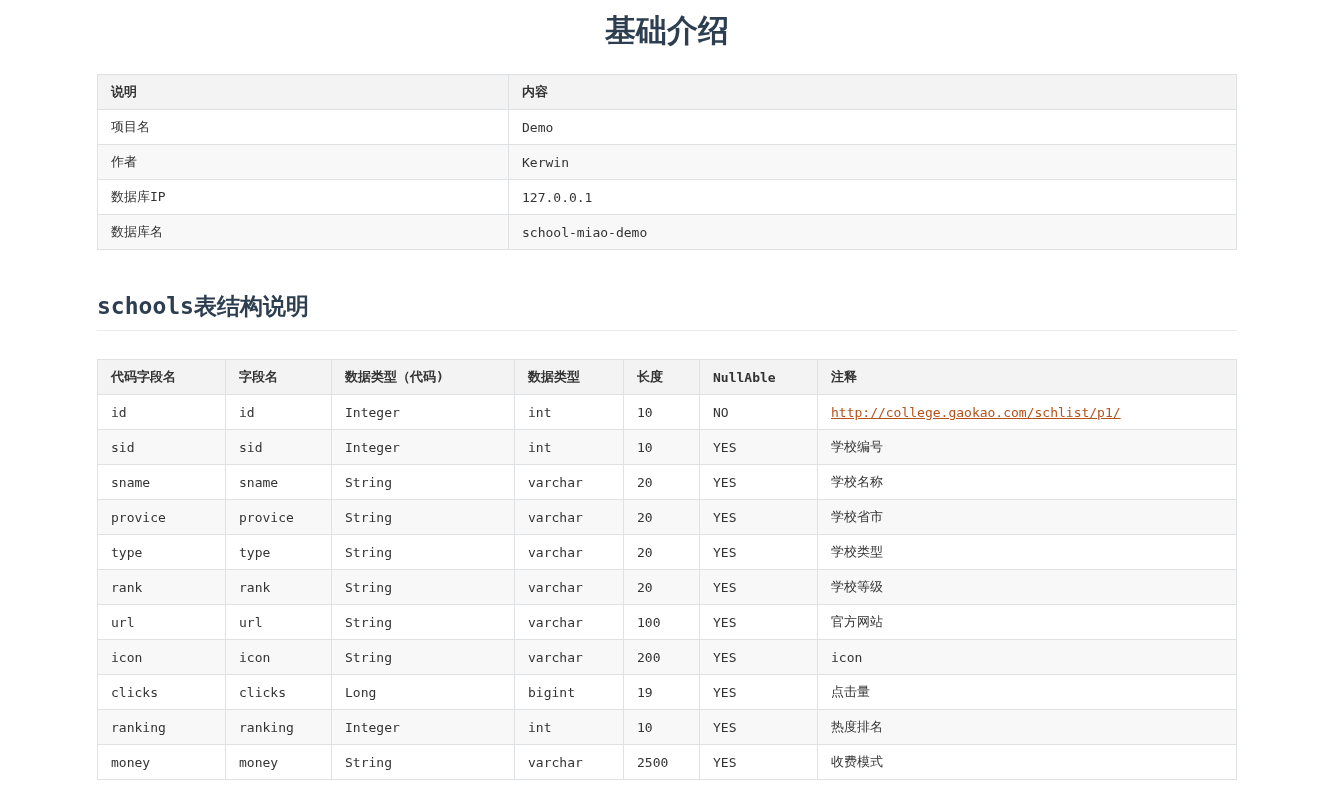 The height and width of the screenshot is (805, 1322). I want to click on page-title: 基础介绍, so click(667, 30).